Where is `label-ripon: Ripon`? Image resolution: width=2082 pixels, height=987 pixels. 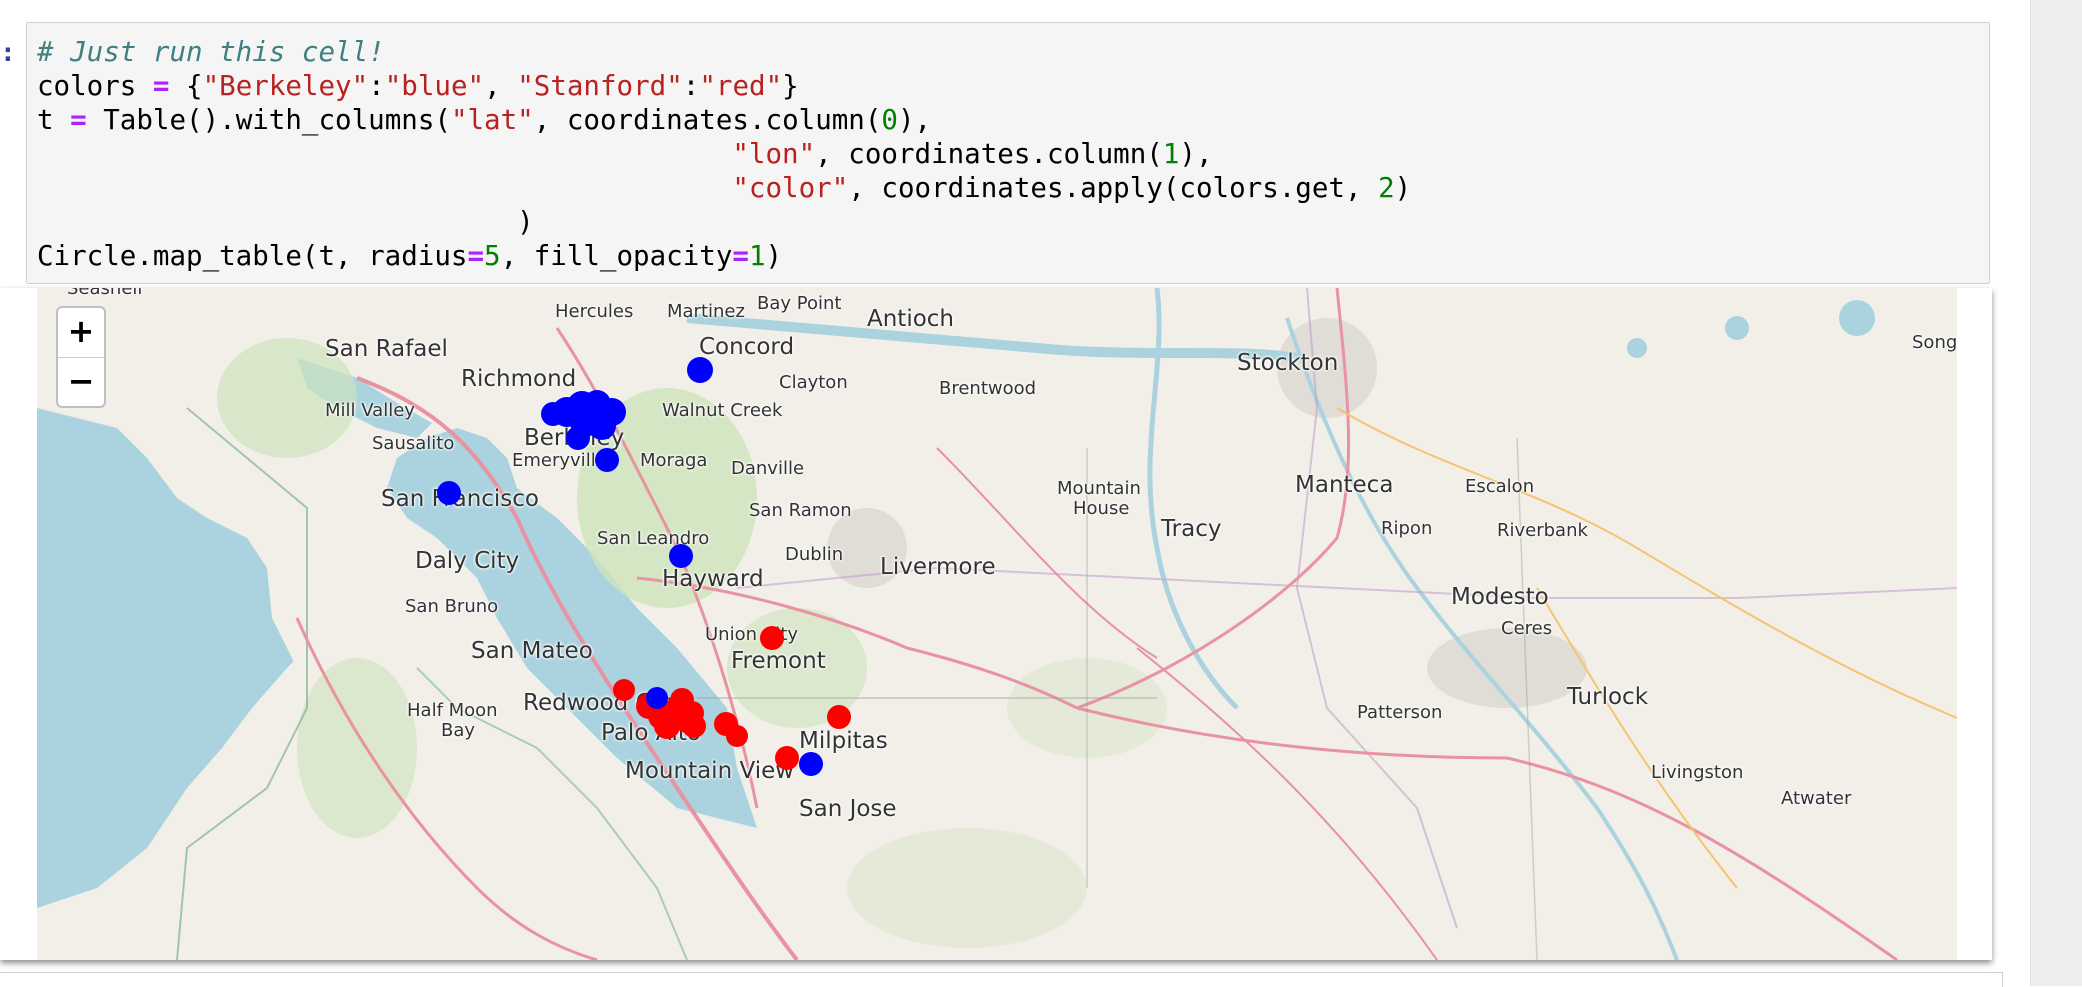 label-ripon: Ripon is located at coordinates (1407, 528).